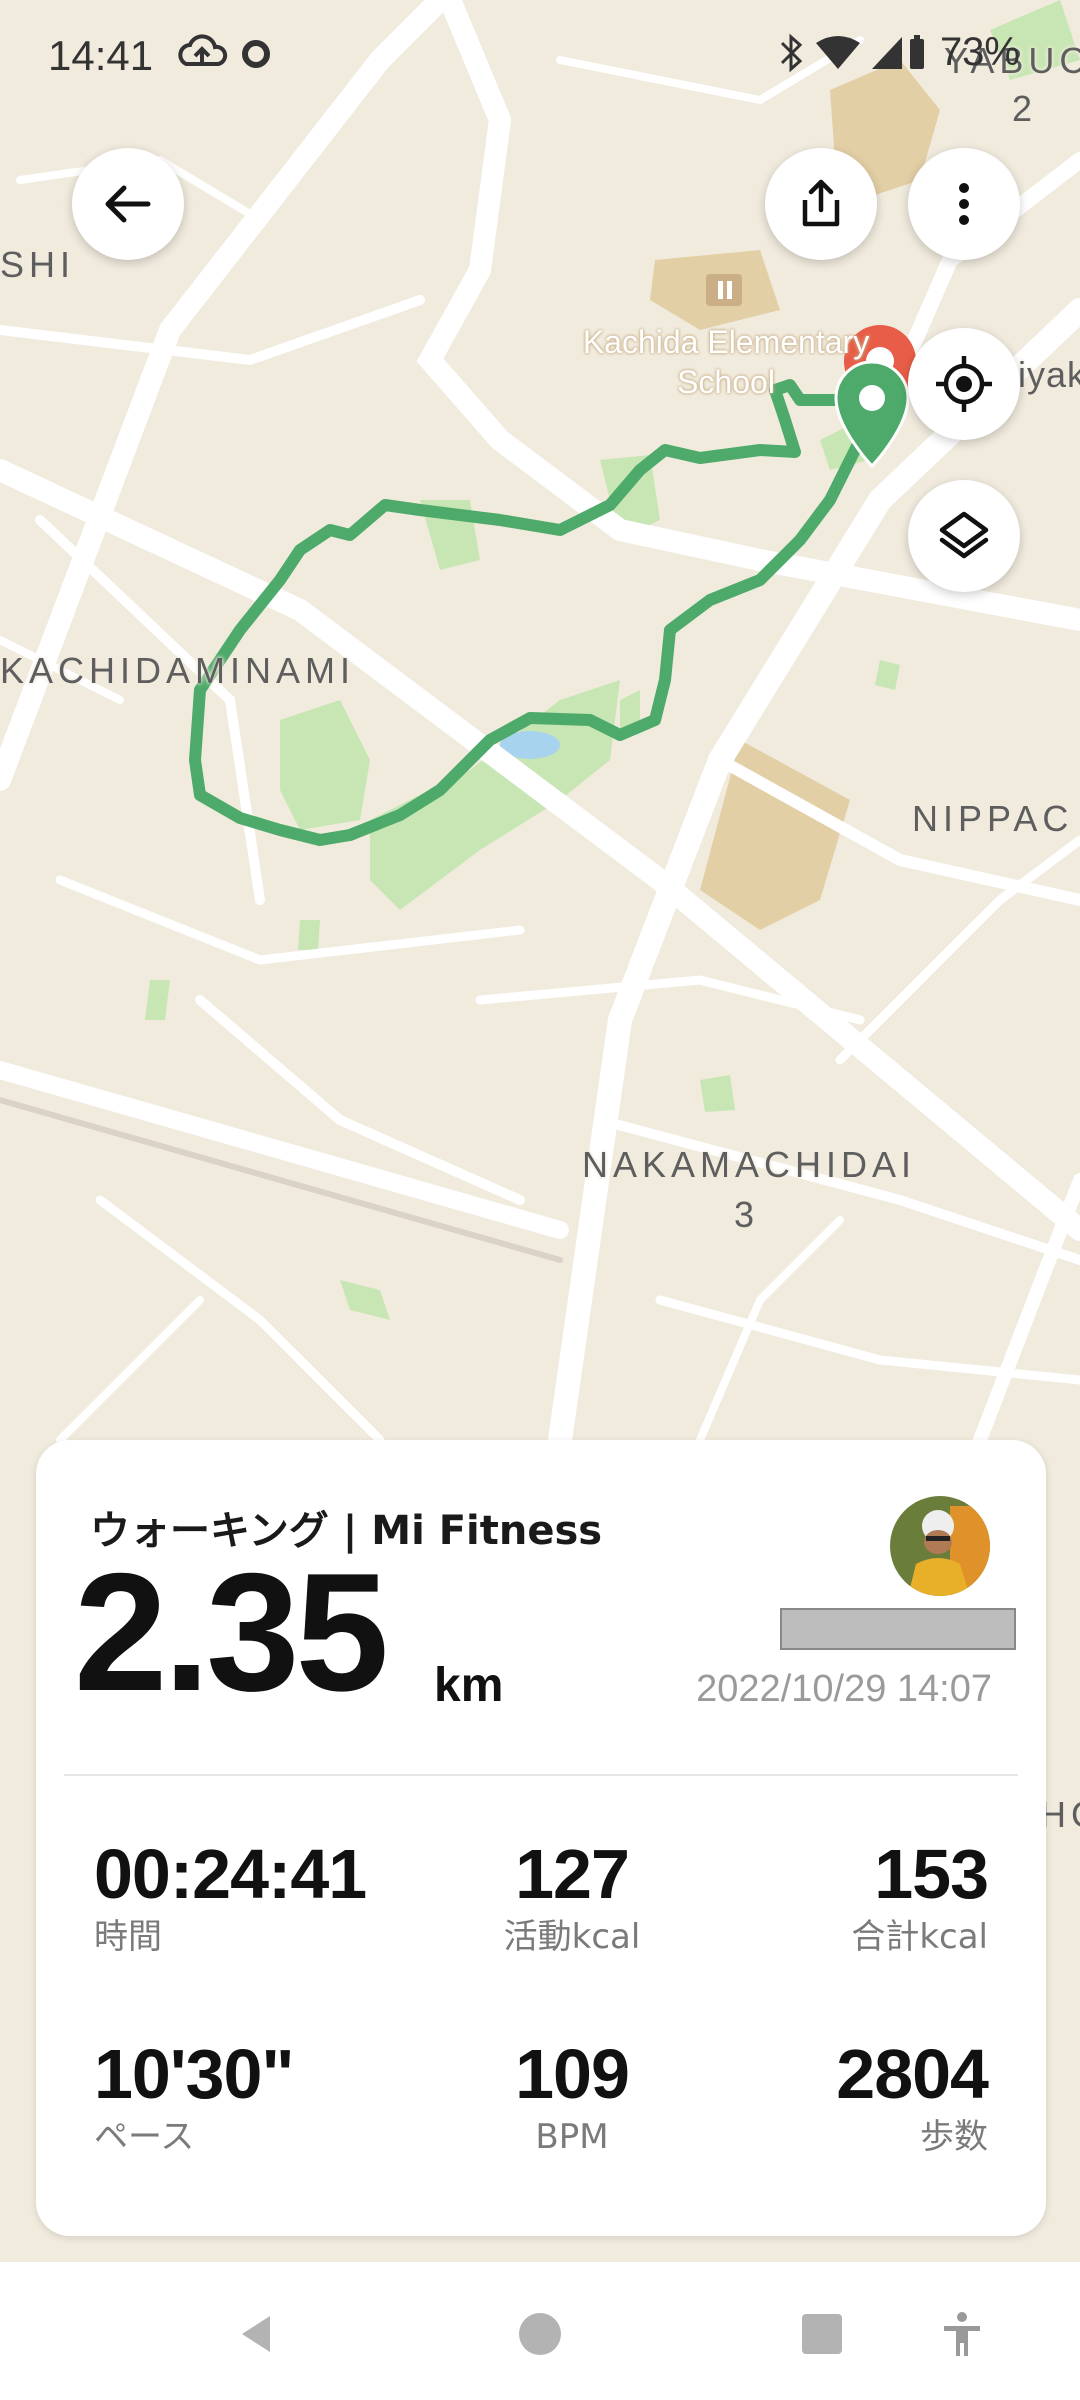  Describe the element at coordinates (791, 52) in the screenshot. I see `bluetooth-icon` at that location.